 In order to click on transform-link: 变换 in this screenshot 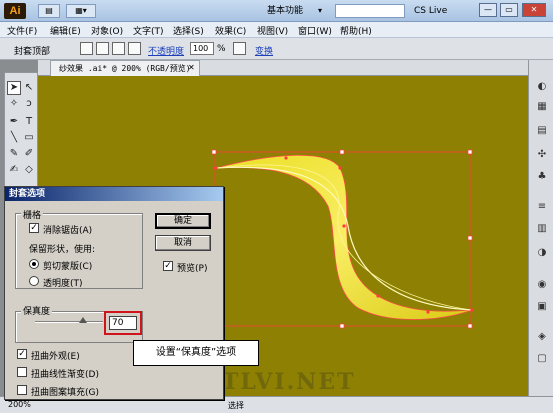, I will do `click(264, 50)`.